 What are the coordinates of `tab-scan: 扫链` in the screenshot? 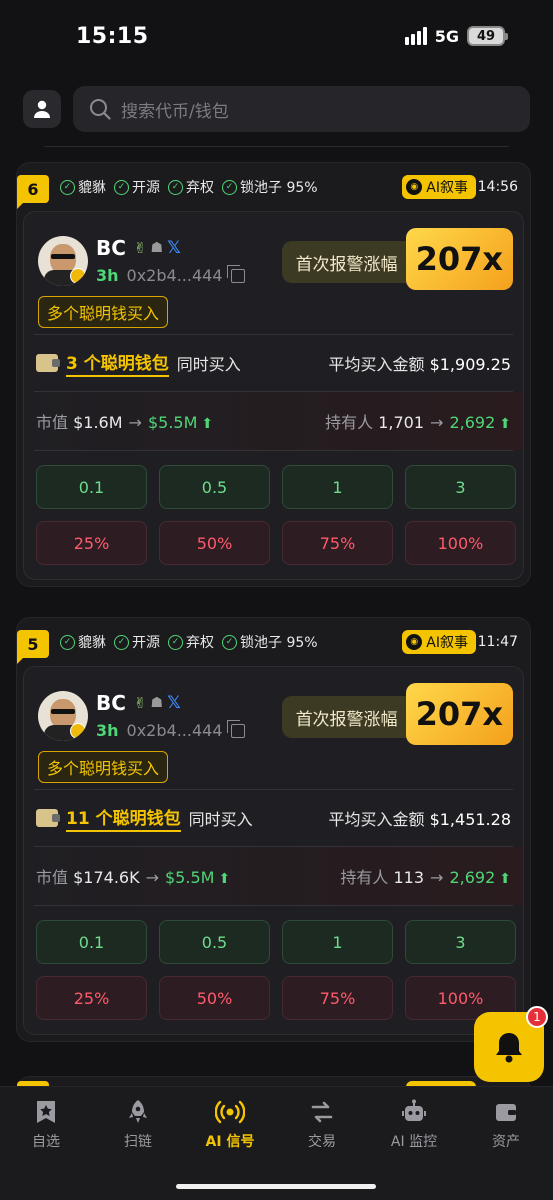 It's located at (138, 1125).